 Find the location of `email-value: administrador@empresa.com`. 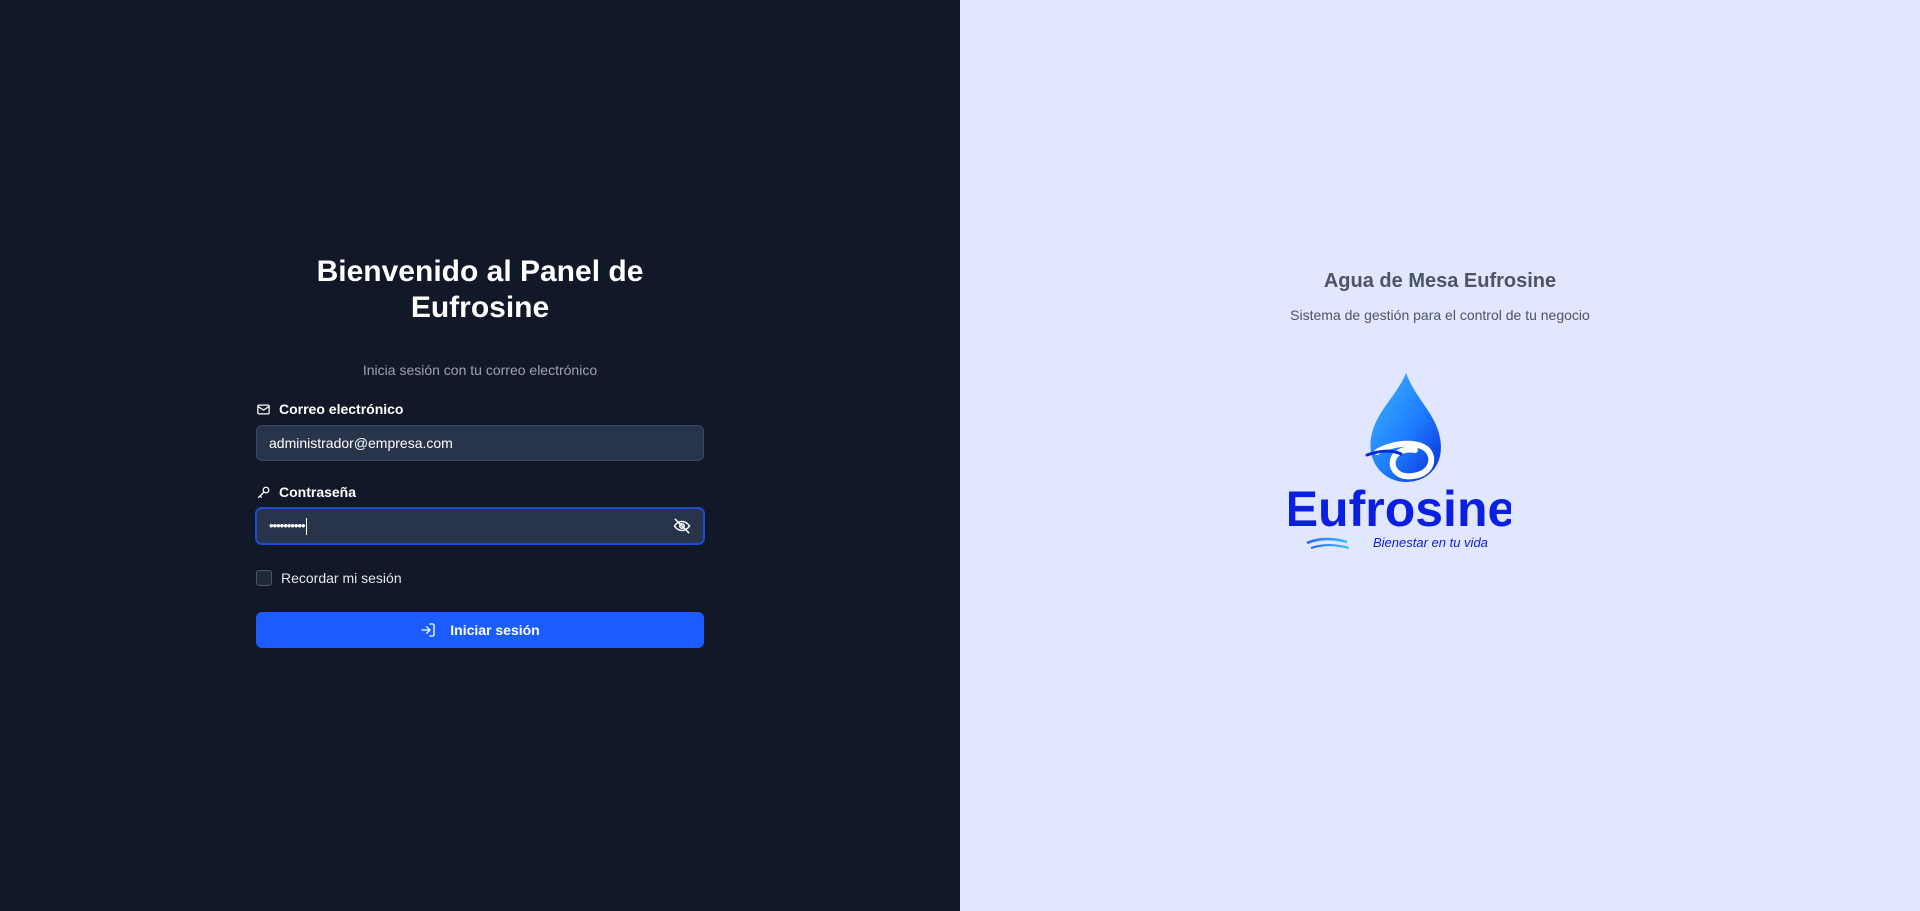

email-value: administrador@empresa.com is located at coordinates (361, 443).